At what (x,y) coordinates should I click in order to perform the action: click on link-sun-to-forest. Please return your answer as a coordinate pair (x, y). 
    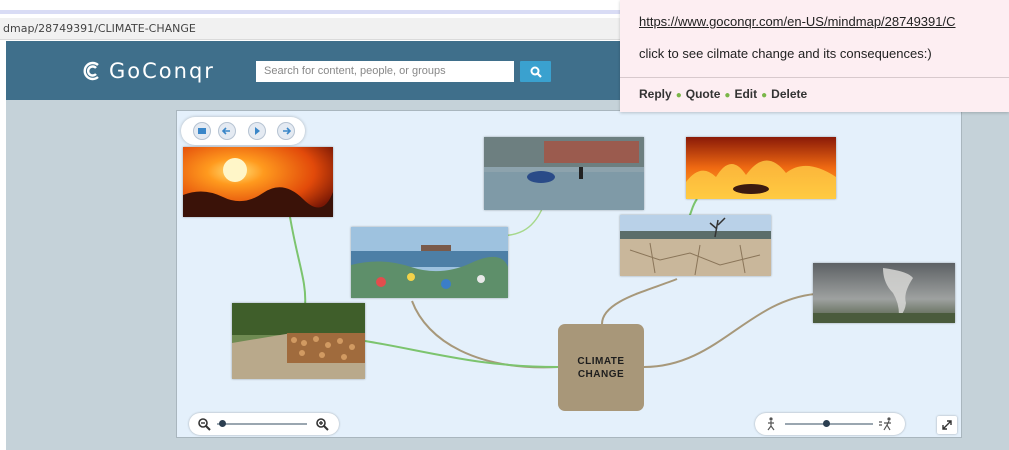
    Looking at the image, I should click on (297, 258).